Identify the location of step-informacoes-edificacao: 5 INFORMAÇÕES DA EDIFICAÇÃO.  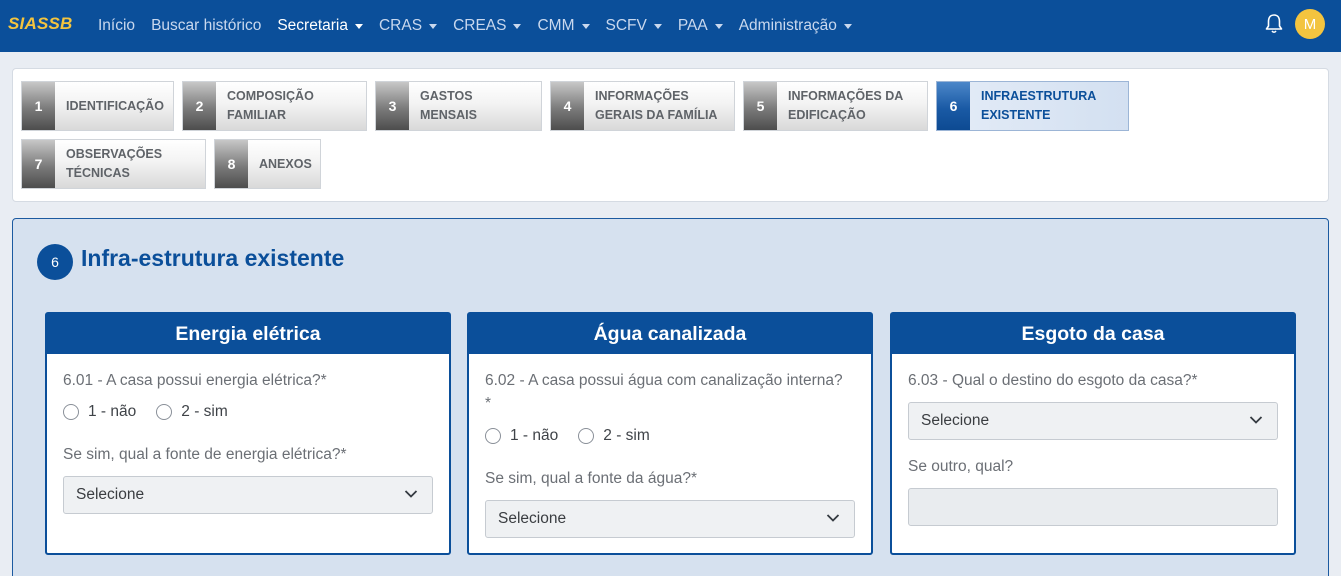
(835, 106).